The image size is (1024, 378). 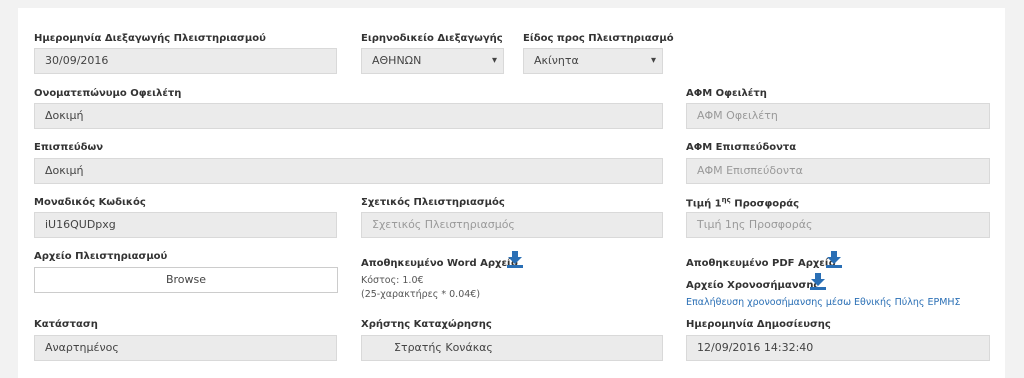 What do you see at coordinates (838, 171) in the screenshot?
I see `pursuer-afm-input: ΑΦΜ Επισπεύδοντα` at bounding box center [838, 171].